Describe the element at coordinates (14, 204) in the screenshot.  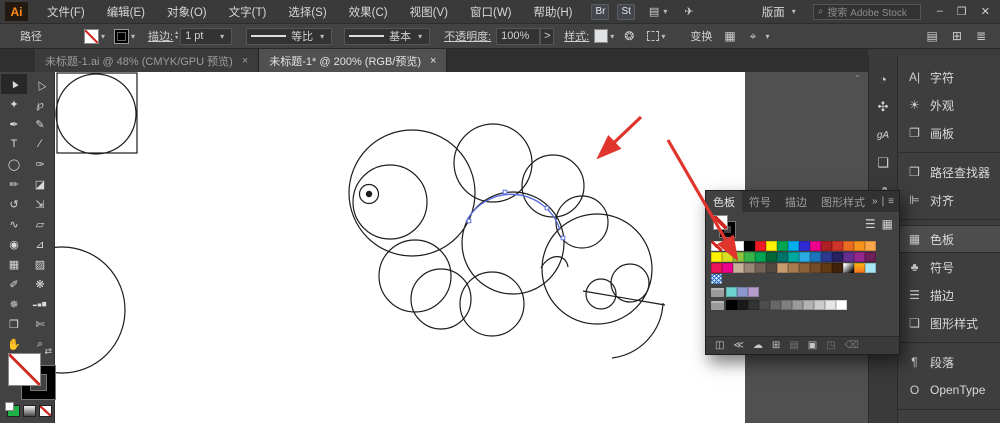
I see `rotate-tool: ↺` at that location.